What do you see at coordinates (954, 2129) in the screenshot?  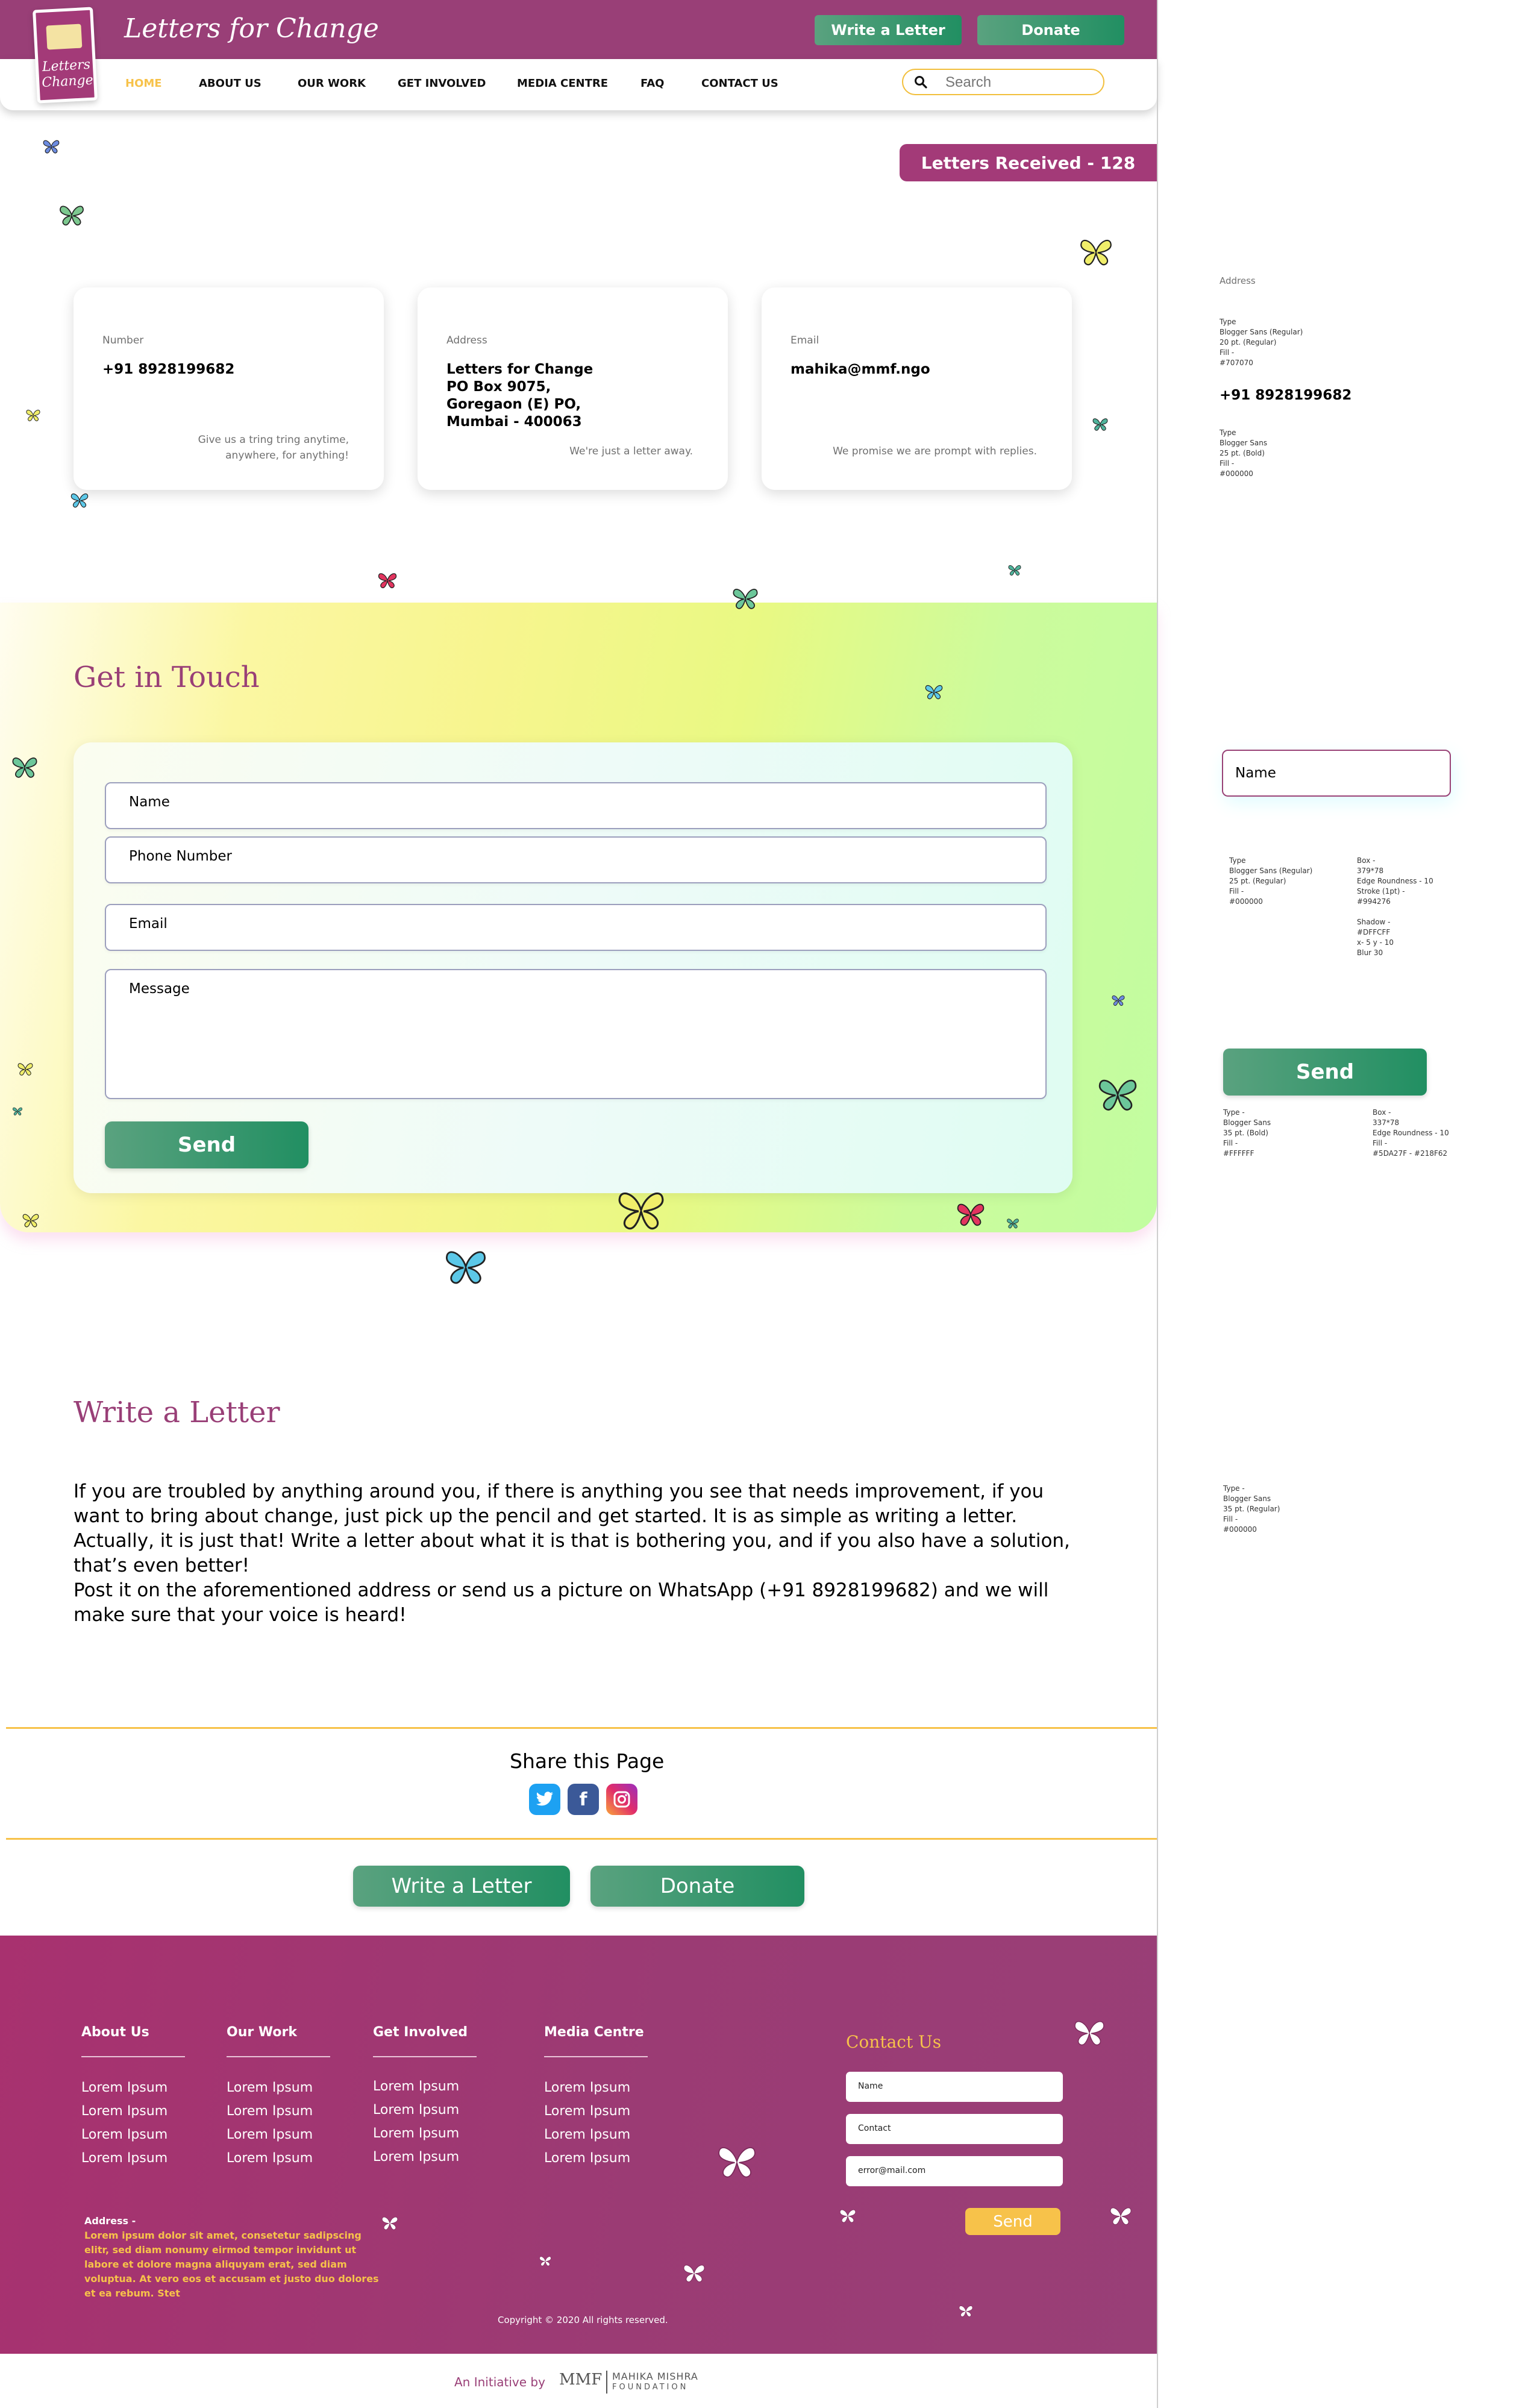 I see `footer-contact-input: Contact` at bounding box center [954, 2129].